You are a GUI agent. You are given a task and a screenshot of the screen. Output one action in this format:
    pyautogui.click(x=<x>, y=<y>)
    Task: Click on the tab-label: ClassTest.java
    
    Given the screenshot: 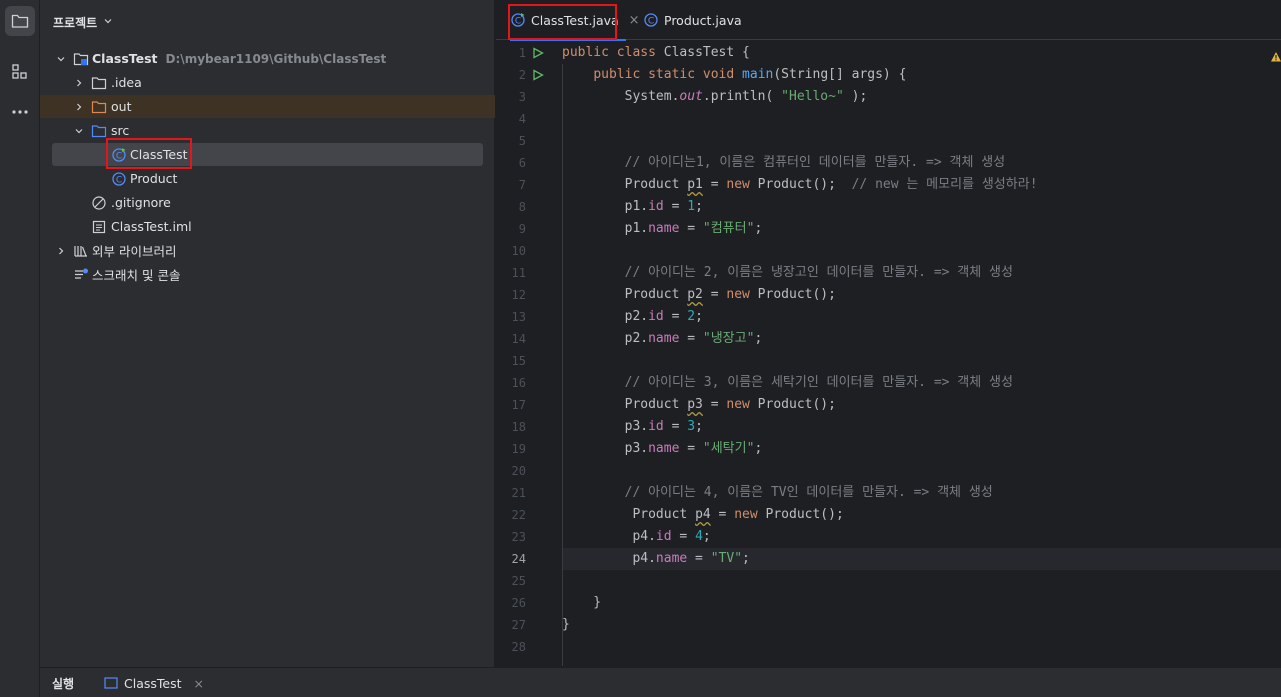 What is the action you would take?
    pyautogui.click(x=575, y=20)
    